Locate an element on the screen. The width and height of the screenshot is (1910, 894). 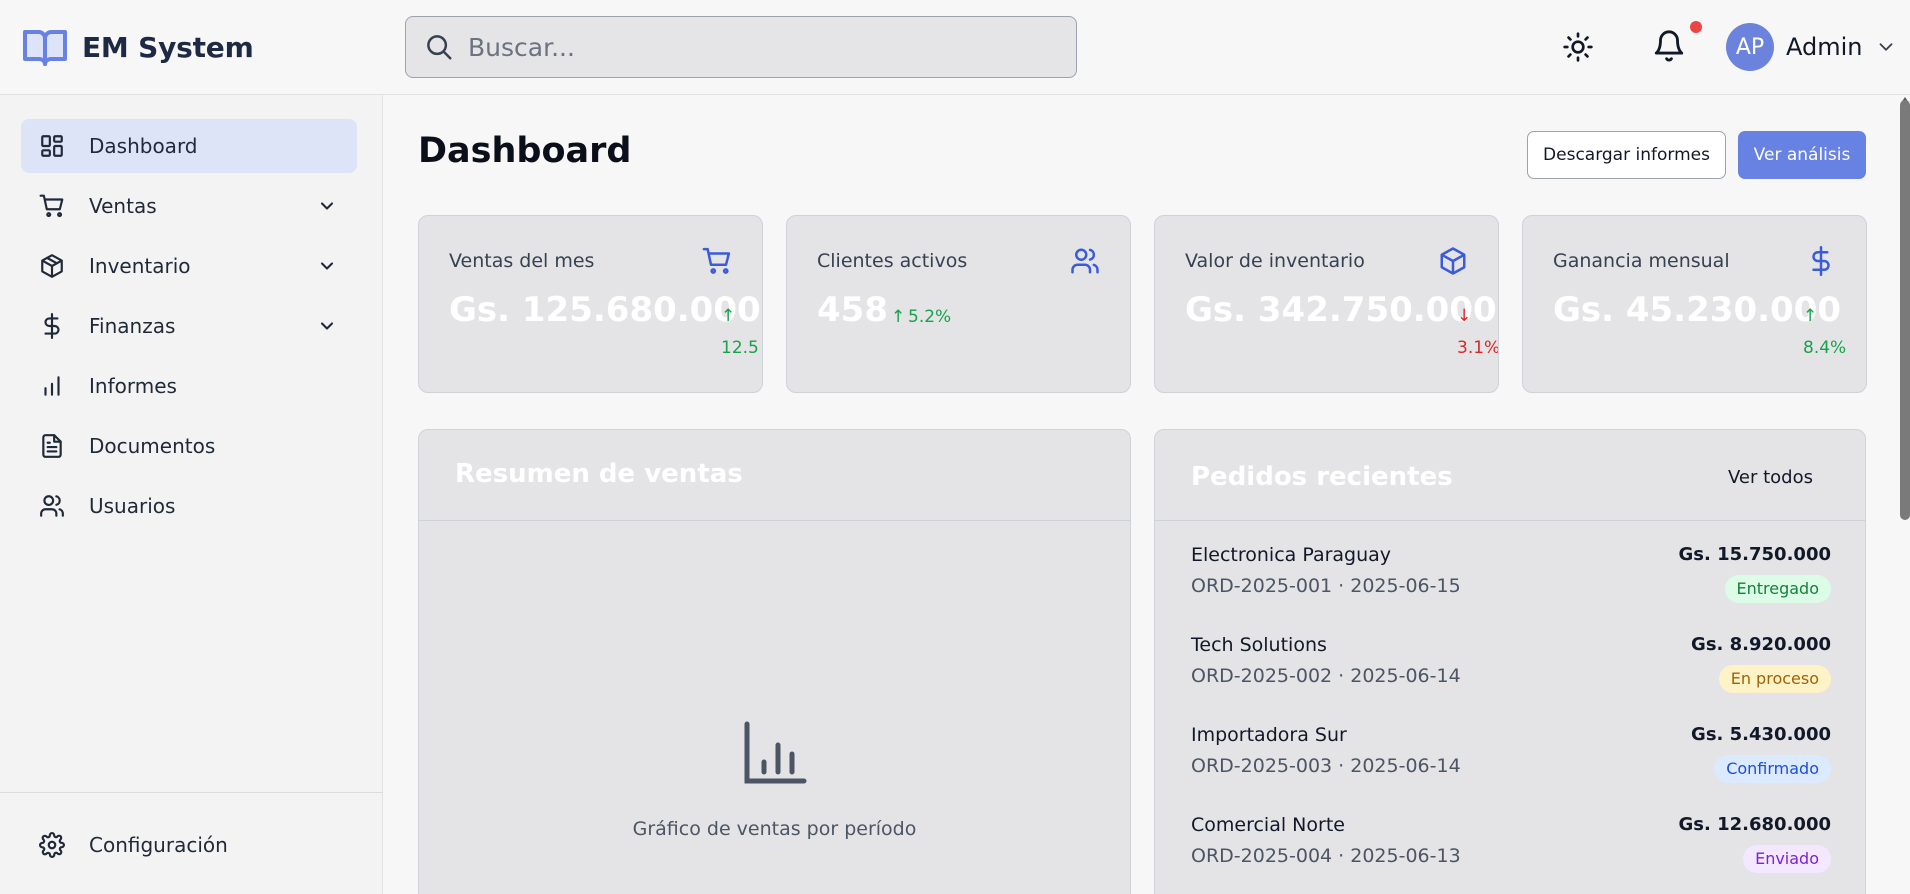
document-icon is located at coordinates (52, 446).